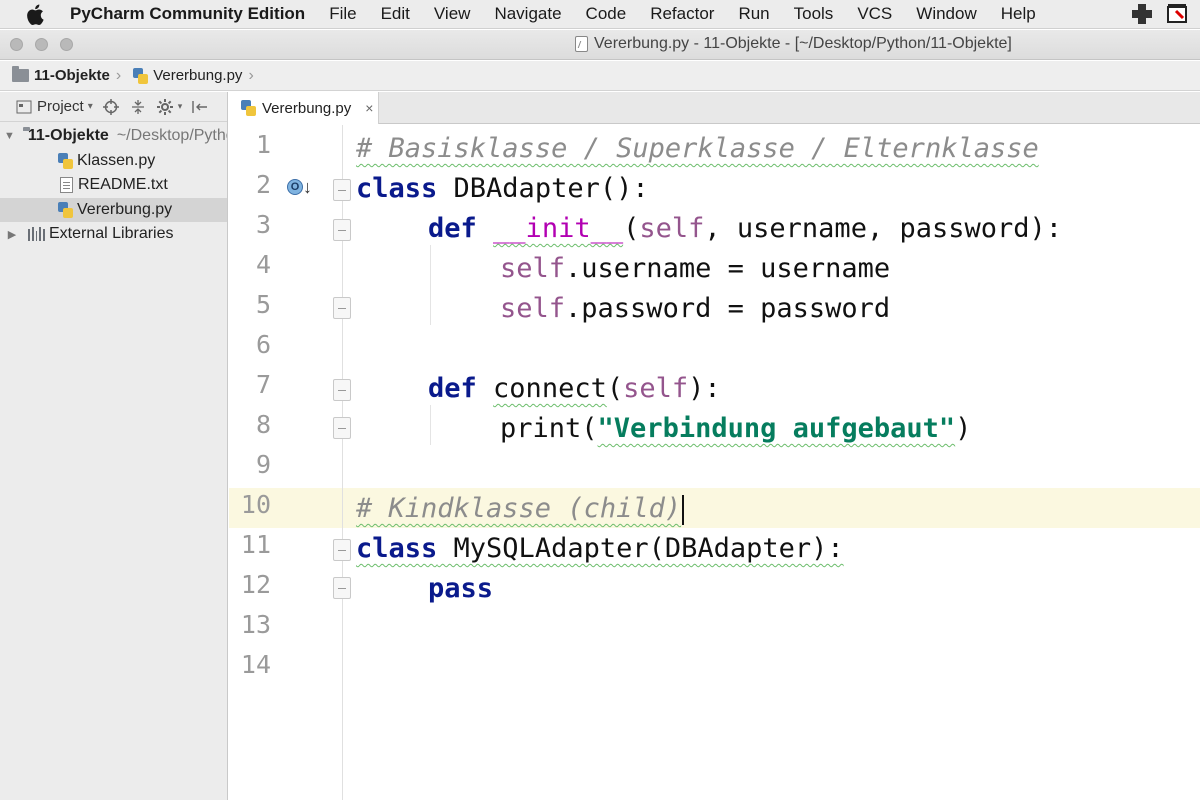 The width and height of the screenshot is (1200, 800). Describe the element at coordinates (527, 14) in the screenshot. I see `menu-navigate: Navigate` at that location.